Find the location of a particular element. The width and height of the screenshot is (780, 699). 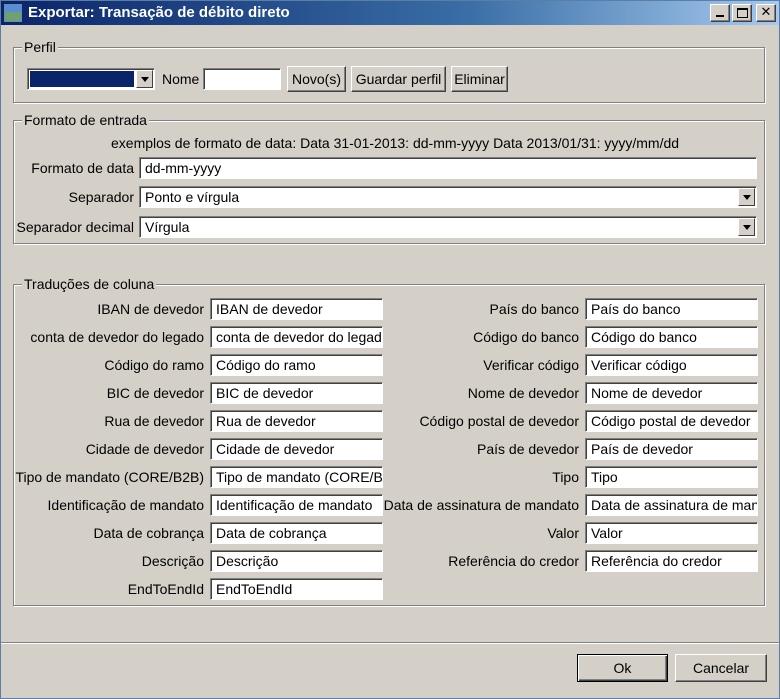

translation-input: Data de assinatura de mandato is located at coordinates (671, 505).